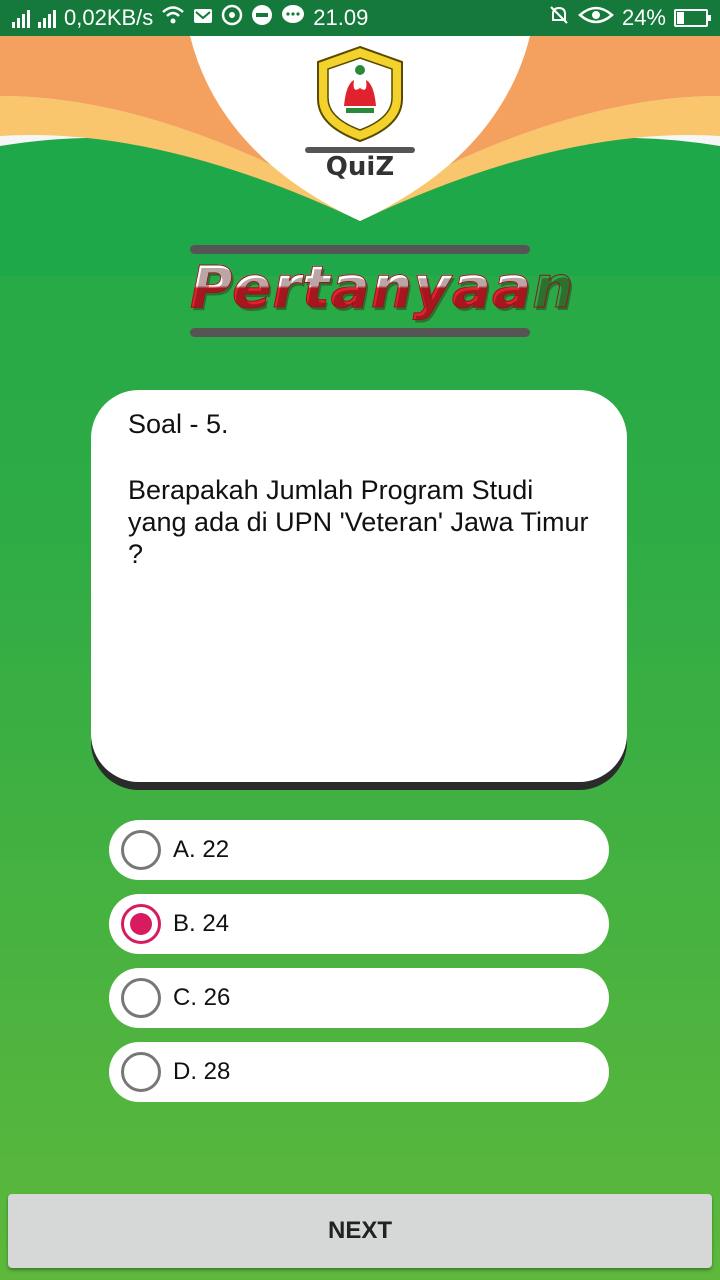  What do you see at coordinates (359, 998) in the screenshot?
I see `option-c: C. 26` at bounding box center [359, 998].